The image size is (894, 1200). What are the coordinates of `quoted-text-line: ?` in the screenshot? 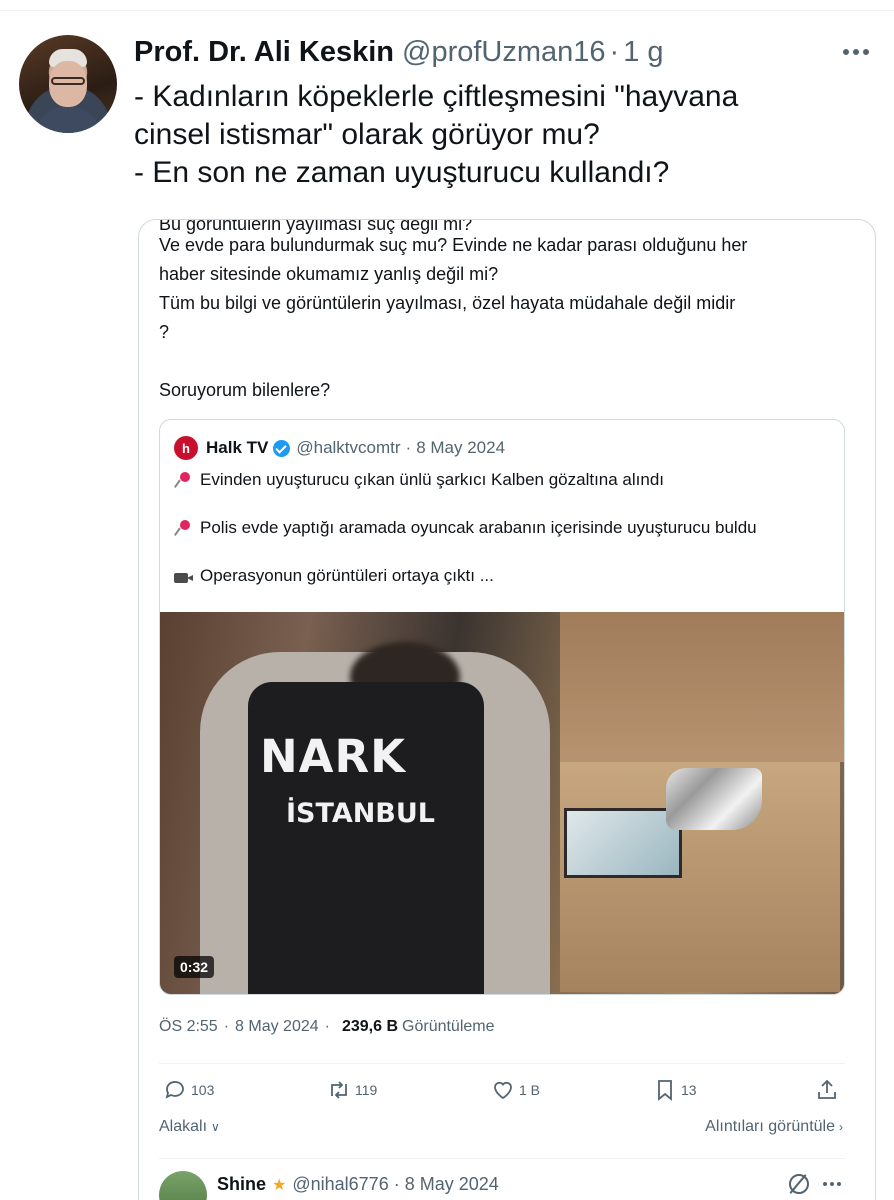 It's located at (164, 332).